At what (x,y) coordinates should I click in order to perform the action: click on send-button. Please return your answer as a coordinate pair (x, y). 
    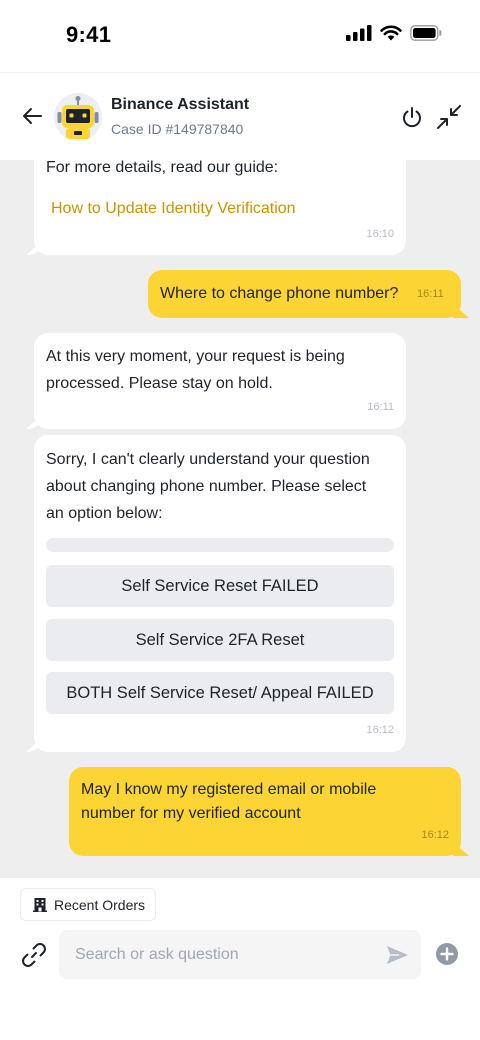
    Looking at the image, I should click on (397, 955).